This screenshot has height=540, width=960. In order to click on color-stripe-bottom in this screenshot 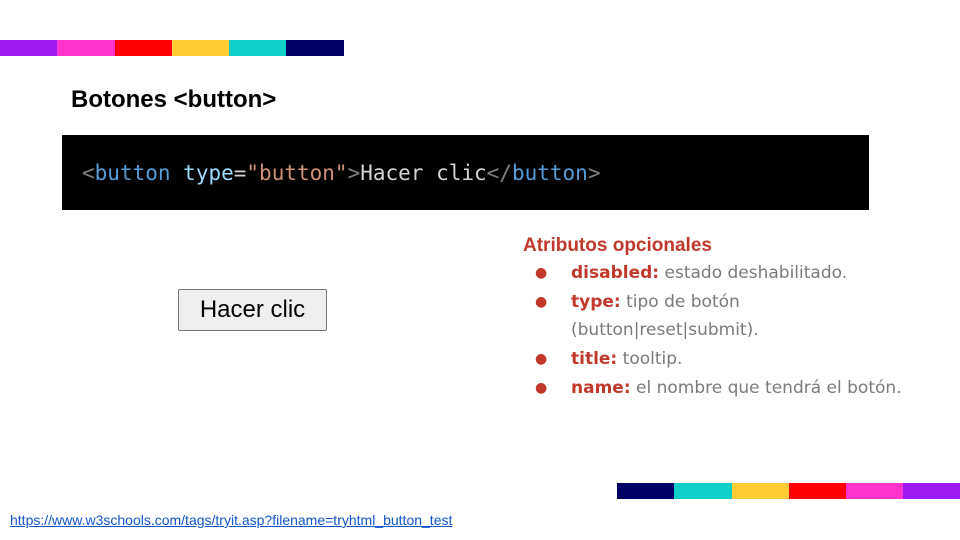, I will do `click(788, 491)`.